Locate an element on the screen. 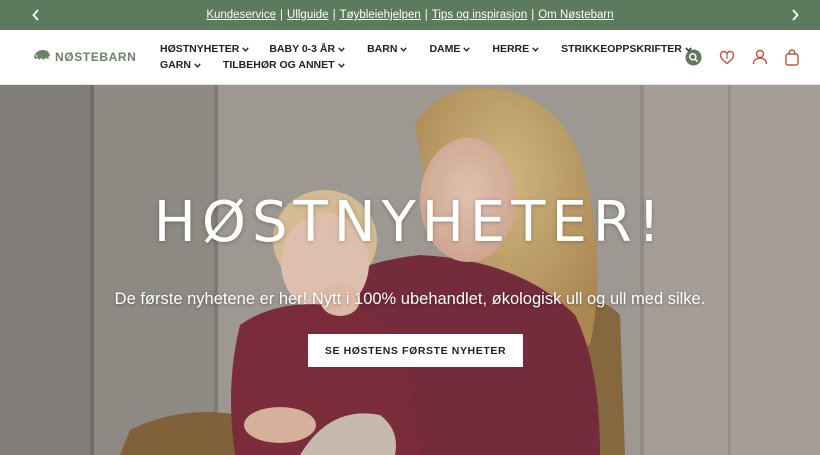 This screenshot has height=455, width=820. nav-item-tilbehor: TILBEHØR OG ANNET is located at coordinates (284, 65).